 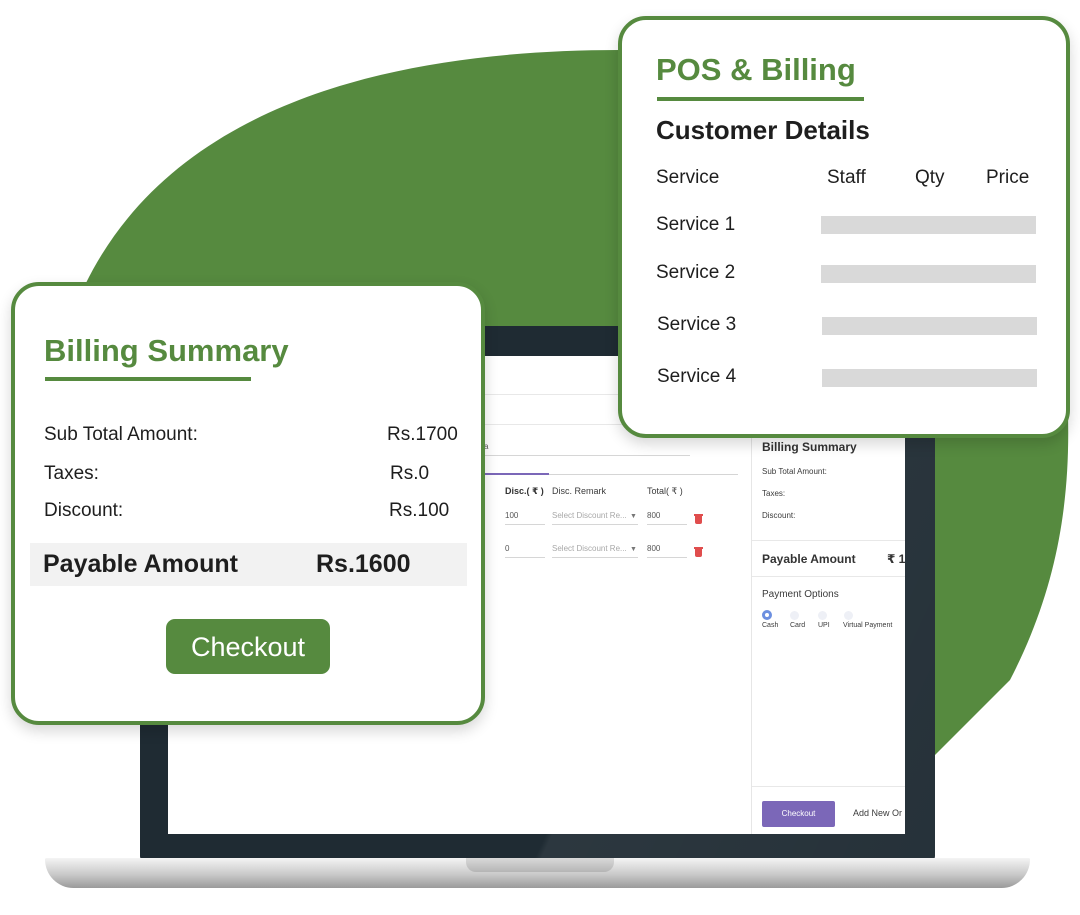 I want to click on pos-billing-title: POS & Billing, so click(x=756, y=69).